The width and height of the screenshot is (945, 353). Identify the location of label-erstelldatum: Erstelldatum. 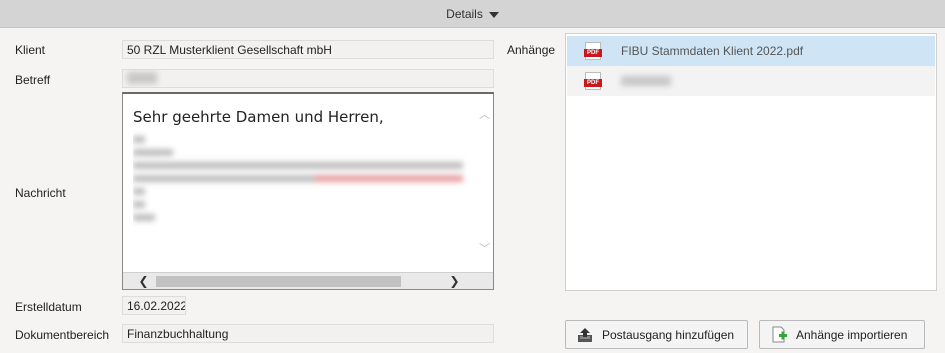
(48, 307).